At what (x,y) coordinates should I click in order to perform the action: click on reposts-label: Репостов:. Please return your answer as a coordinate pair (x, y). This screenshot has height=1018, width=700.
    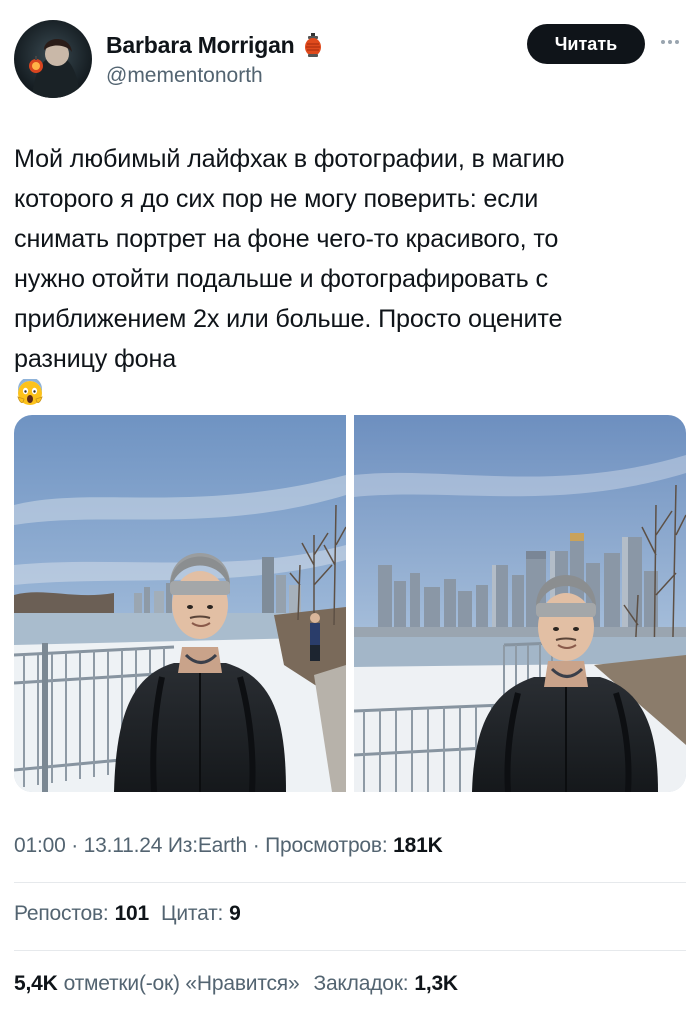
    Looking at the image, I should click on (61, 913).